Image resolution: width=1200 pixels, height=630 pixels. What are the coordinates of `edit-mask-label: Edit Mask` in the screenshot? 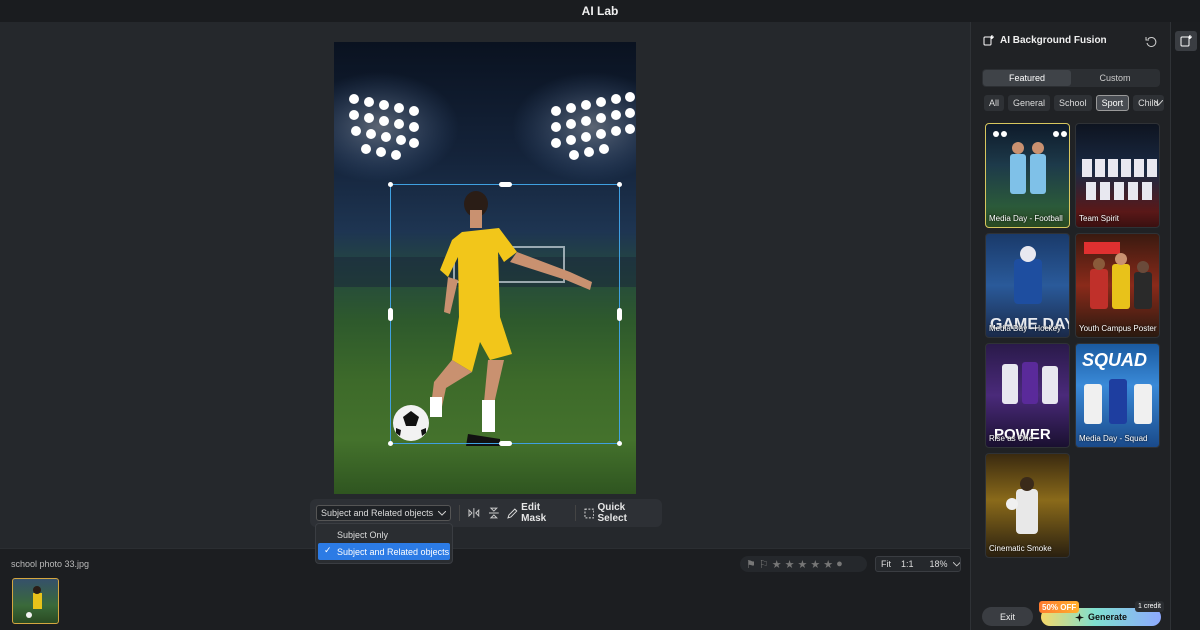 It's located at (534, 513).